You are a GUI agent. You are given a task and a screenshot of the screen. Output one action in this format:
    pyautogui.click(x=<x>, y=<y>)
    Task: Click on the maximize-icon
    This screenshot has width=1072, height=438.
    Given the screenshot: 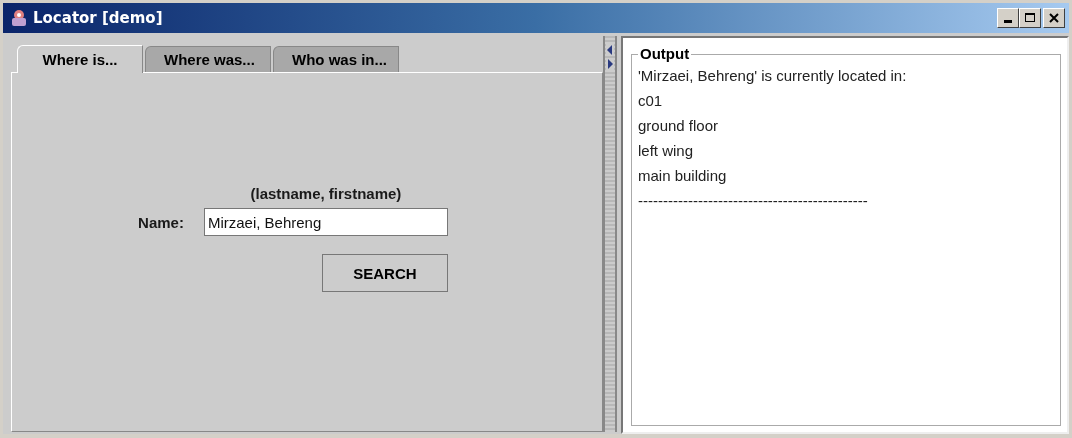 What is the action you would take?
    pyautogui.click(x=1030, y=18)
    